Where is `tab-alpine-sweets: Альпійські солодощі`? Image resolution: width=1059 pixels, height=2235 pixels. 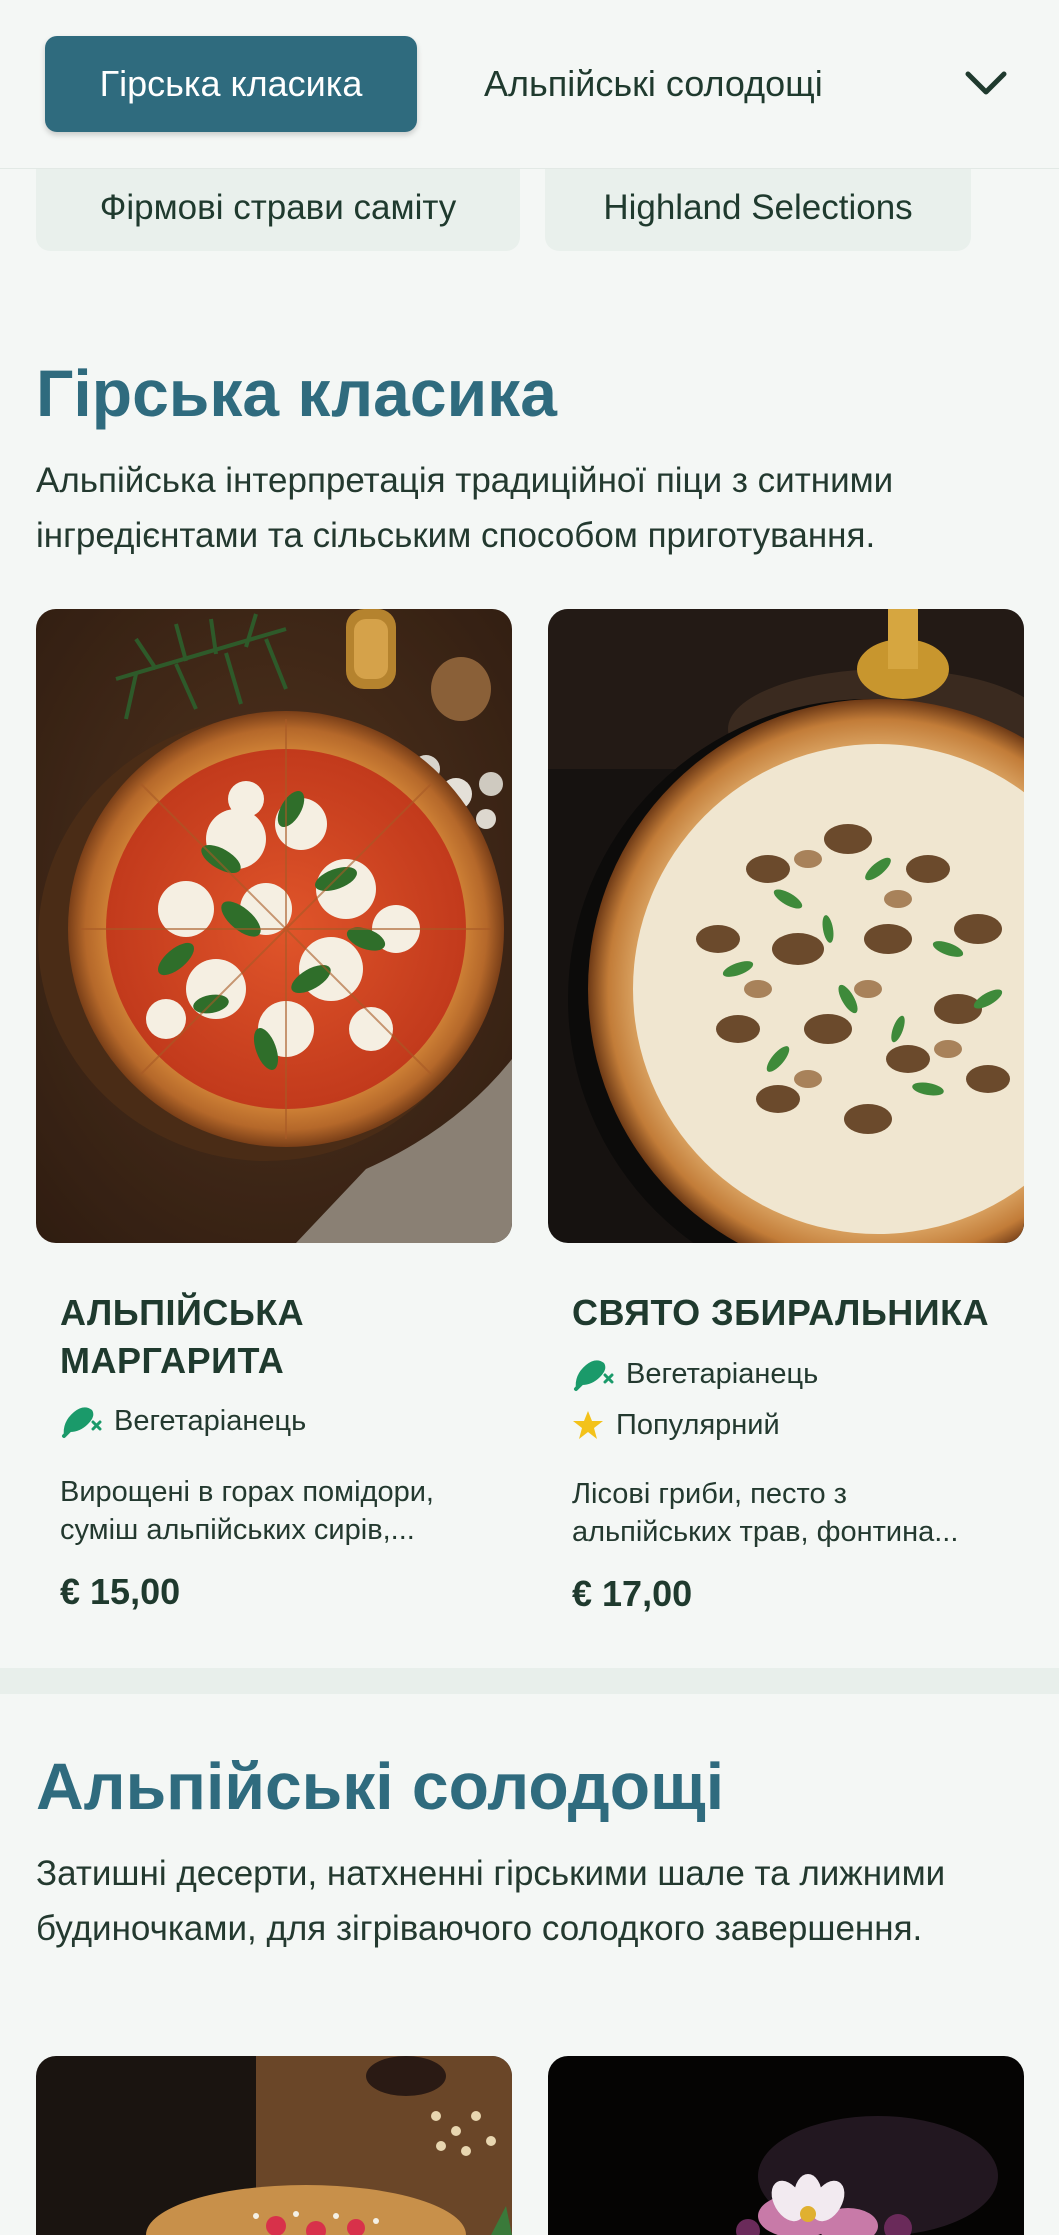 tab-alpine-sweets: Альпійські солодощі is located at coordinates (653, 84).